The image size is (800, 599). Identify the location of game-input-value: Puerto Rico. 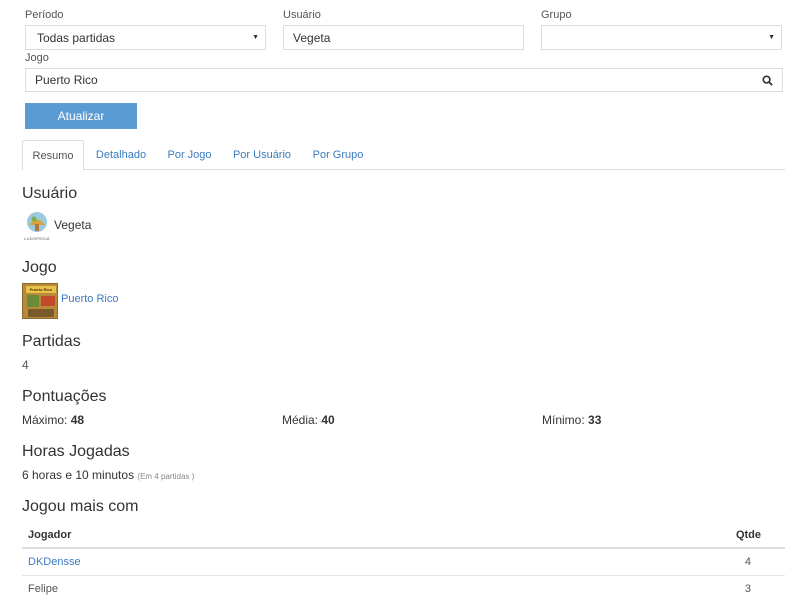
(66, 80).